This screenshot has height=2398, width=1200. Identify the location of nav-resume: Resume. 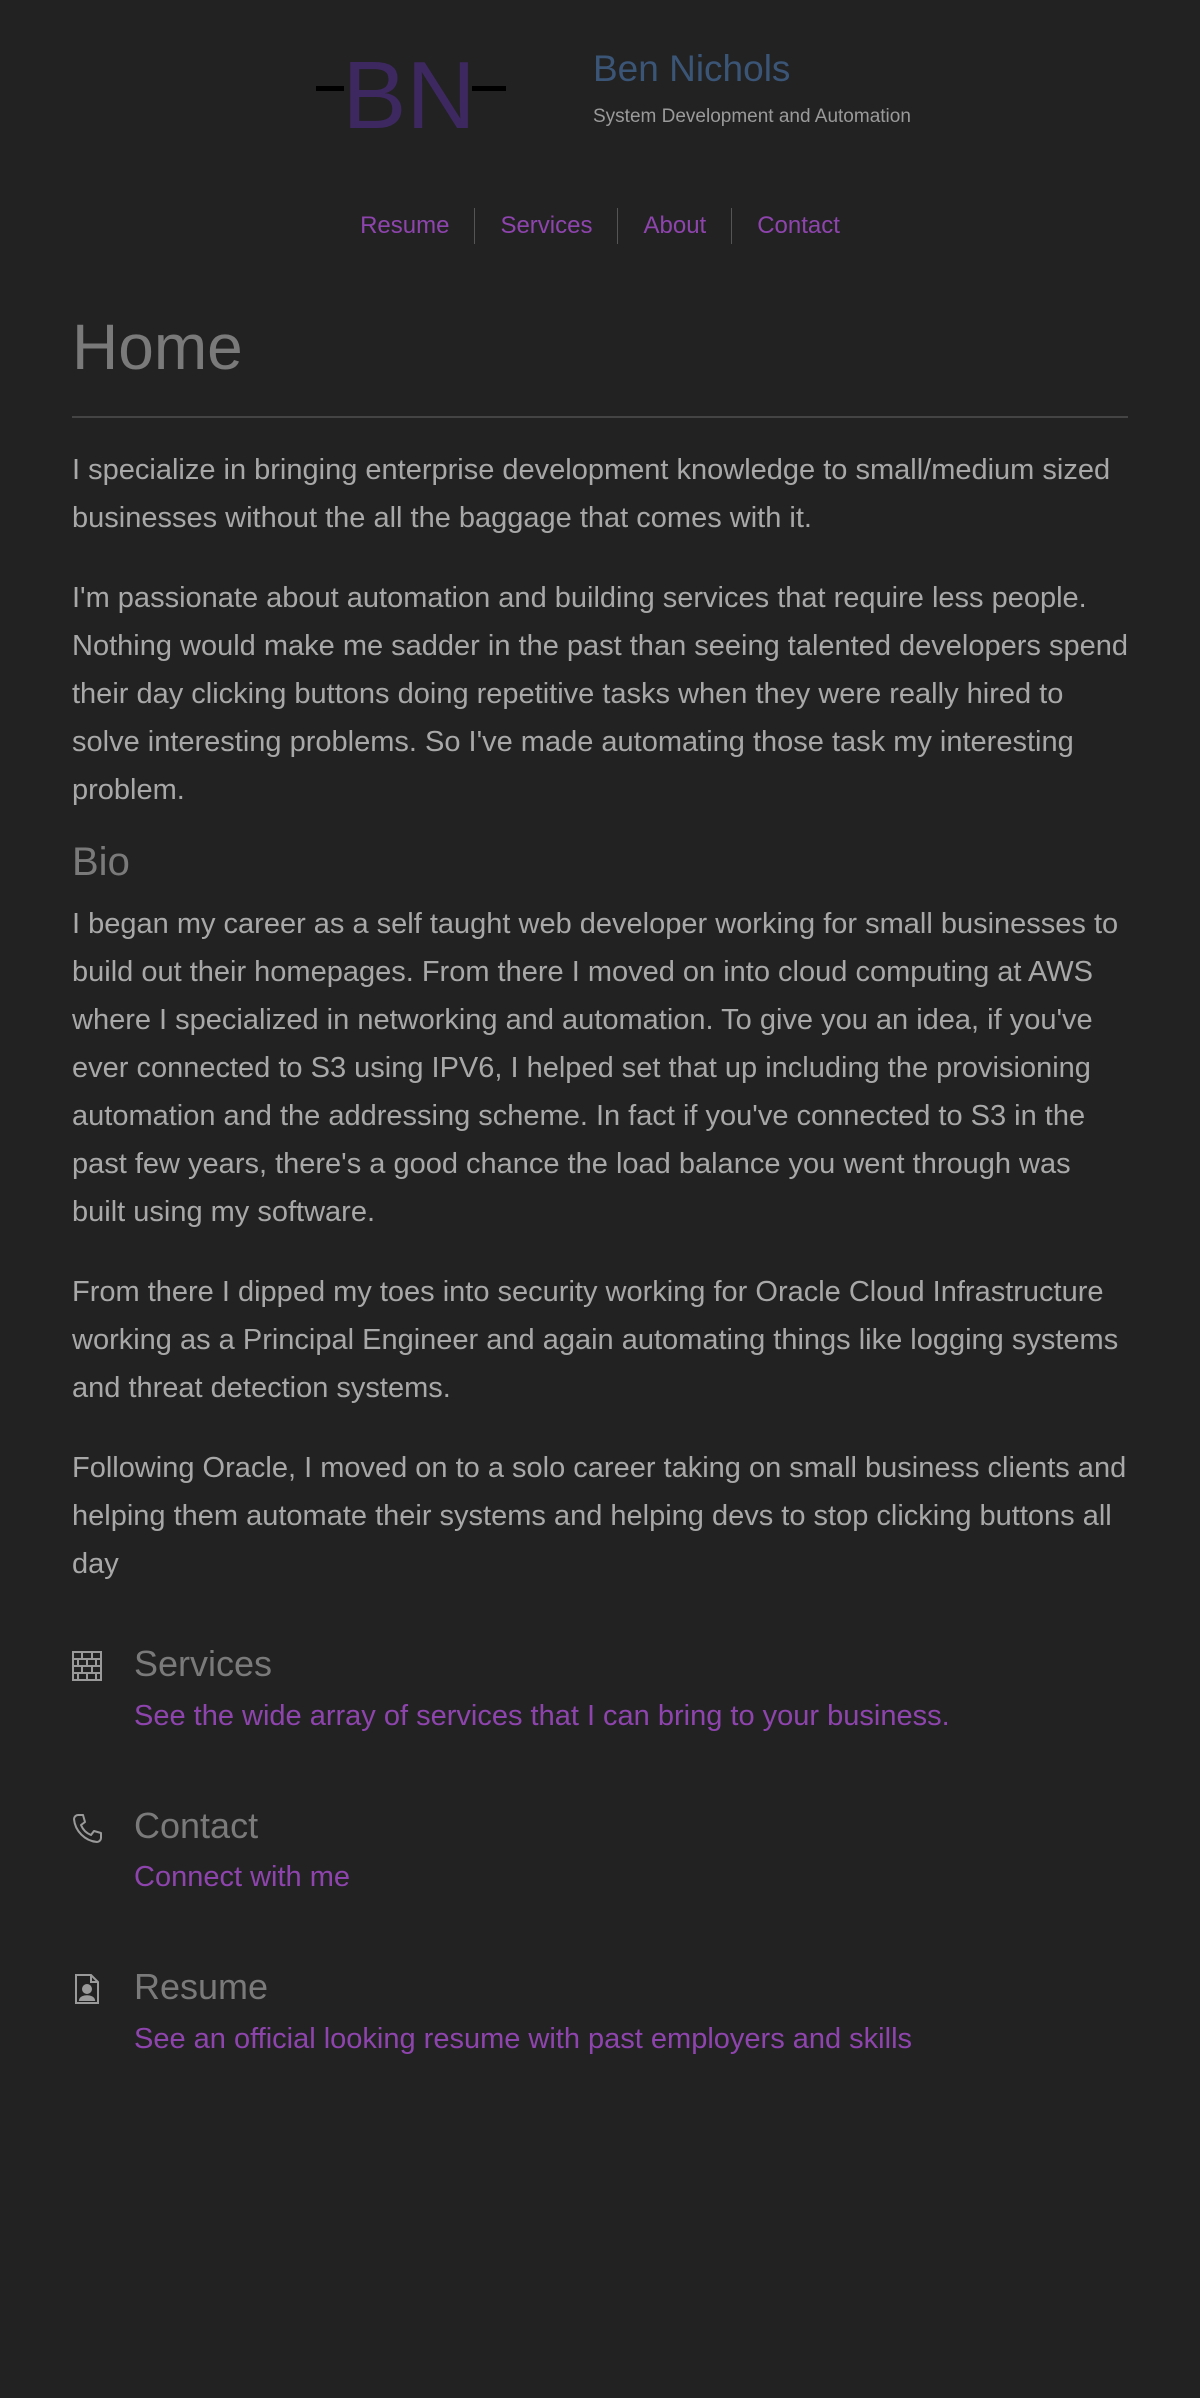
(404, 226).